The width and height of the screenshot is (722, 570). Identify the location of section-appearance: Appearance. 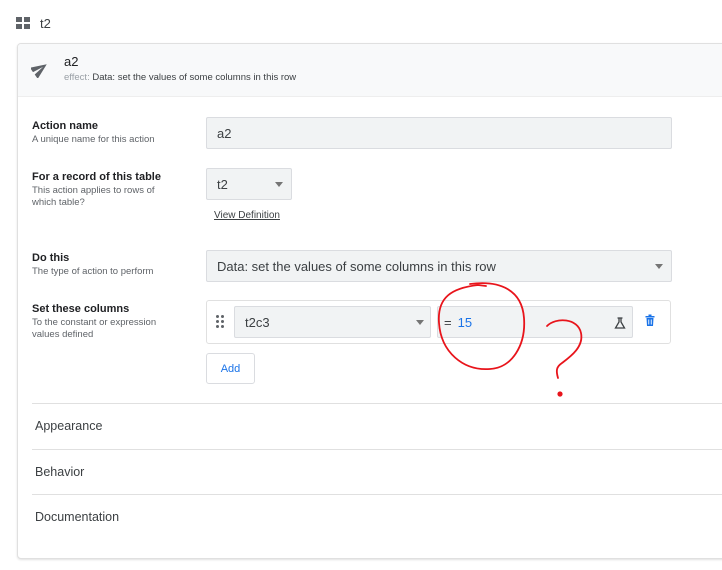
(377, 425).